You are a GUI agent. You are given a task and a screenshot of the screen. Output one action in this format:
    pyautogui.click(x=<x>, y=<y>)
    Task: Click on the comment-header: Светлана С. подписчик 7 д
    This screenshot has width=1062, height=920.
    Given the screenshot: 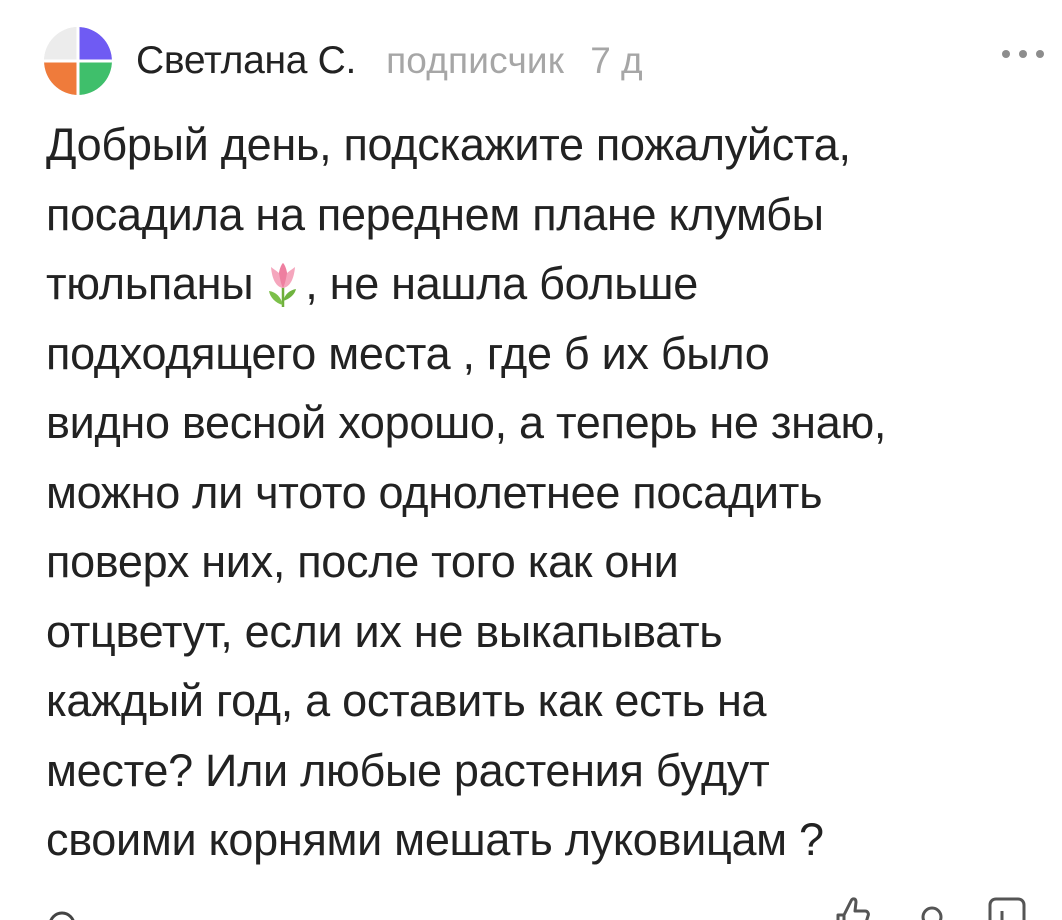 What is the action you would take?
    pyautogui.click(x=343, y=61)
    